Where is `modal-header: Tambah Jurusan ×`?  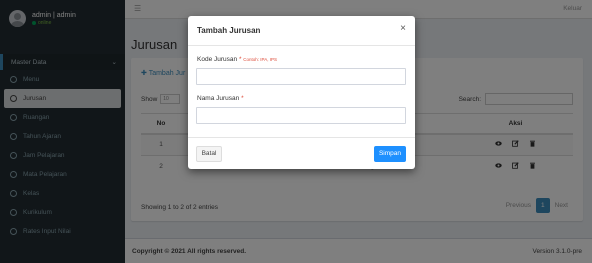
modal-header: Tambah Jurusan × is located at coordinates (301, 31).